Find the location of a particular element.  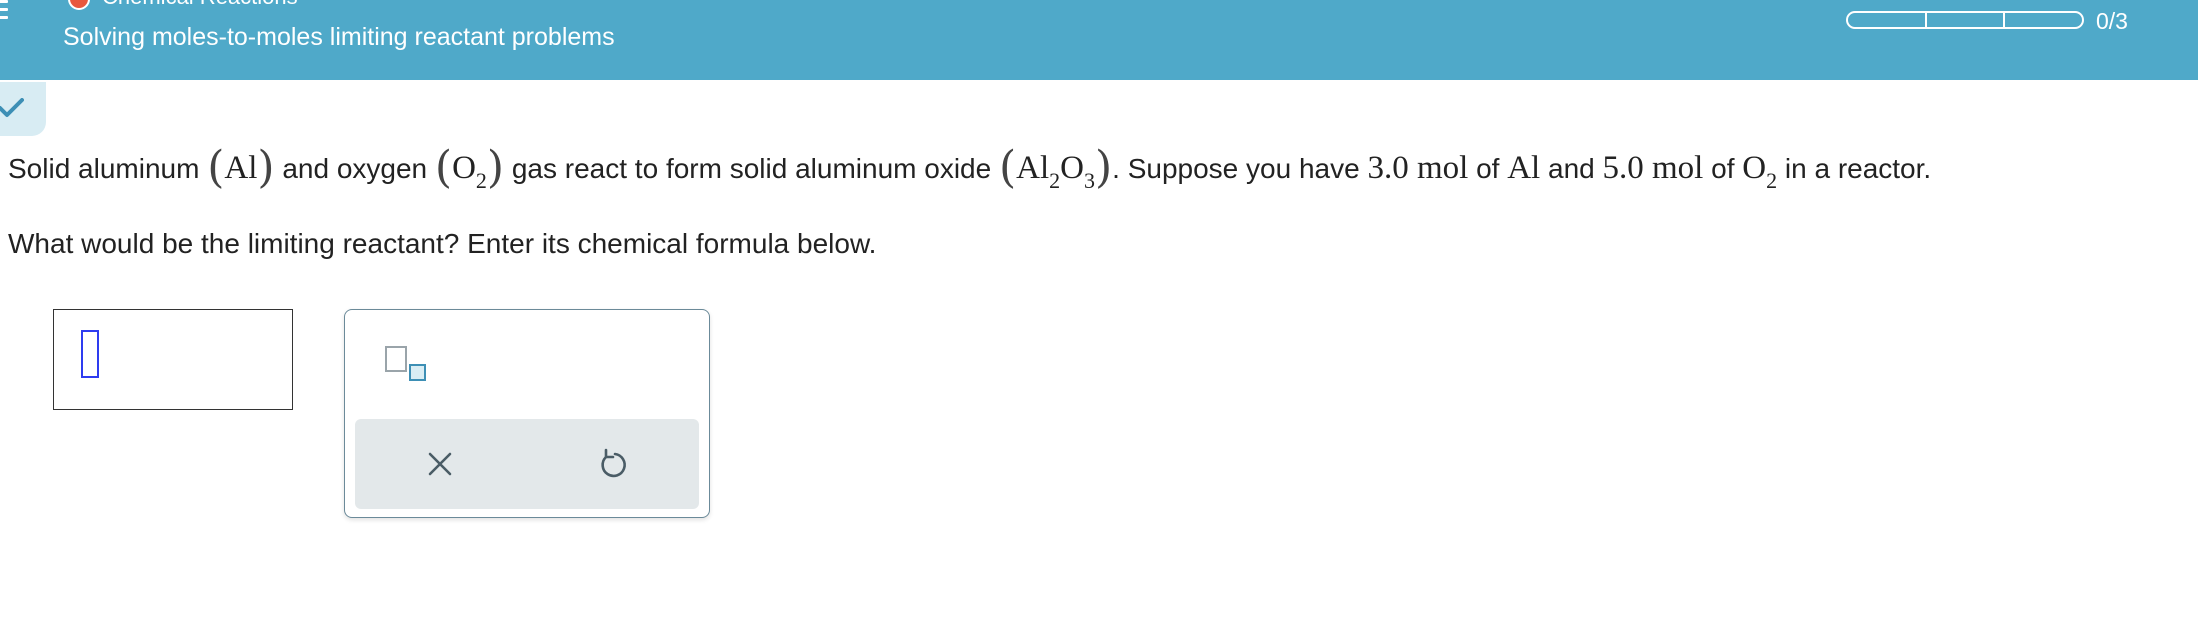

question-text-segment: Solid aluminum is located at coordinates (108, 168).